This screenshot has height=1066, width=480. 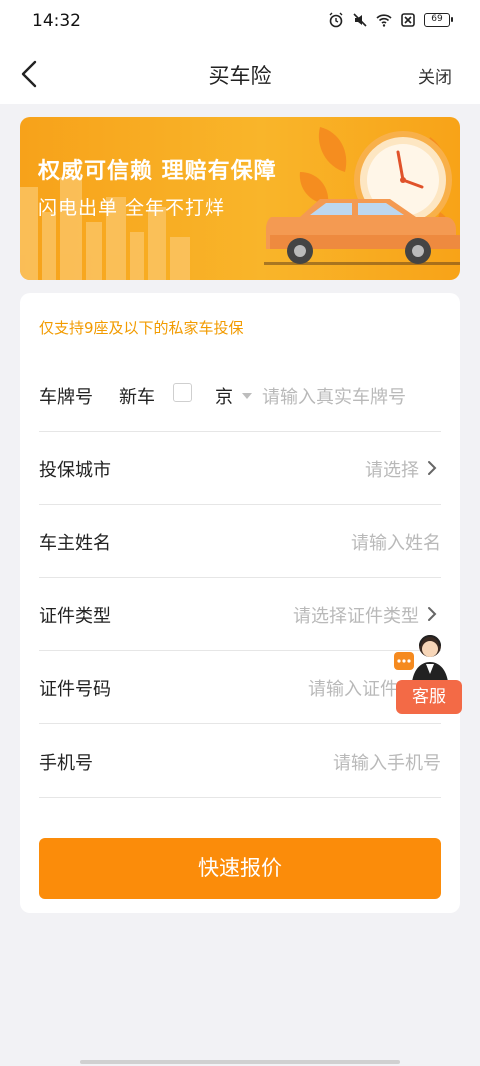 I want to click on id-number-row: 证件号码 请输入证件, so click(x=240, y=687).